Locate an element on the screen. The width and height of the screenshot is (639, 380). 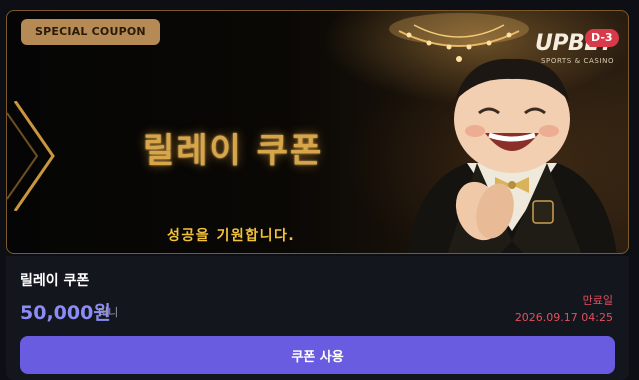
coupon-unit: 머니 is located at coordinates (108, 312).